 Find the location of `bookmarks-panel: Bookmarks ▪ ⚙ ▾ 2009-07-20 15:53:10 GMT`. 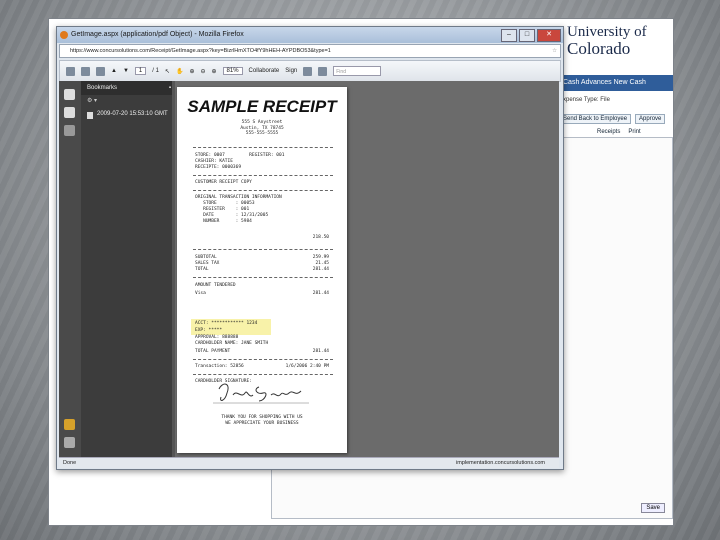

bookmarks-panel: Bookmarks ▪ ⚙ ▾ 2009-07-20 15:53:10 GMT is located at coordinates (128, 269).